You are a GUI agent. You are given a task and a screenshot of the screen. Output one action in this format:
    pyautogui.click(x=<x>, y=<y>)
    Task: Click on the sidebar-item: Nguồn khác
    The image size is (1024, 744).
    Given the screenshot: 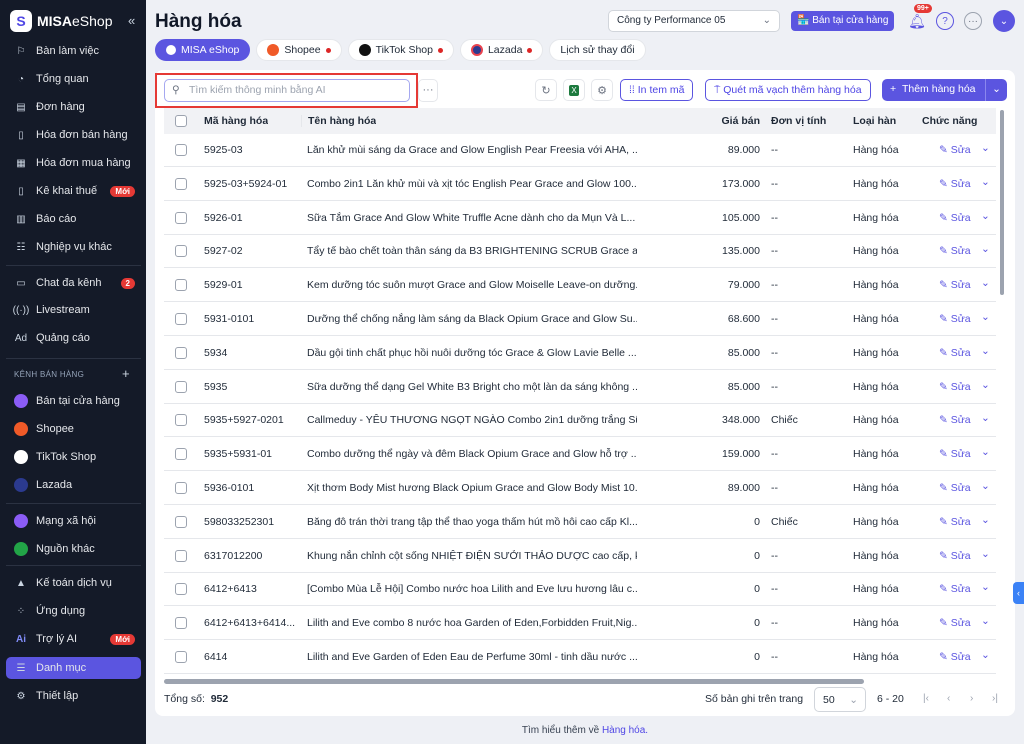 What is the action you would take?
    pyautogui.click(x=73, y=549)
    